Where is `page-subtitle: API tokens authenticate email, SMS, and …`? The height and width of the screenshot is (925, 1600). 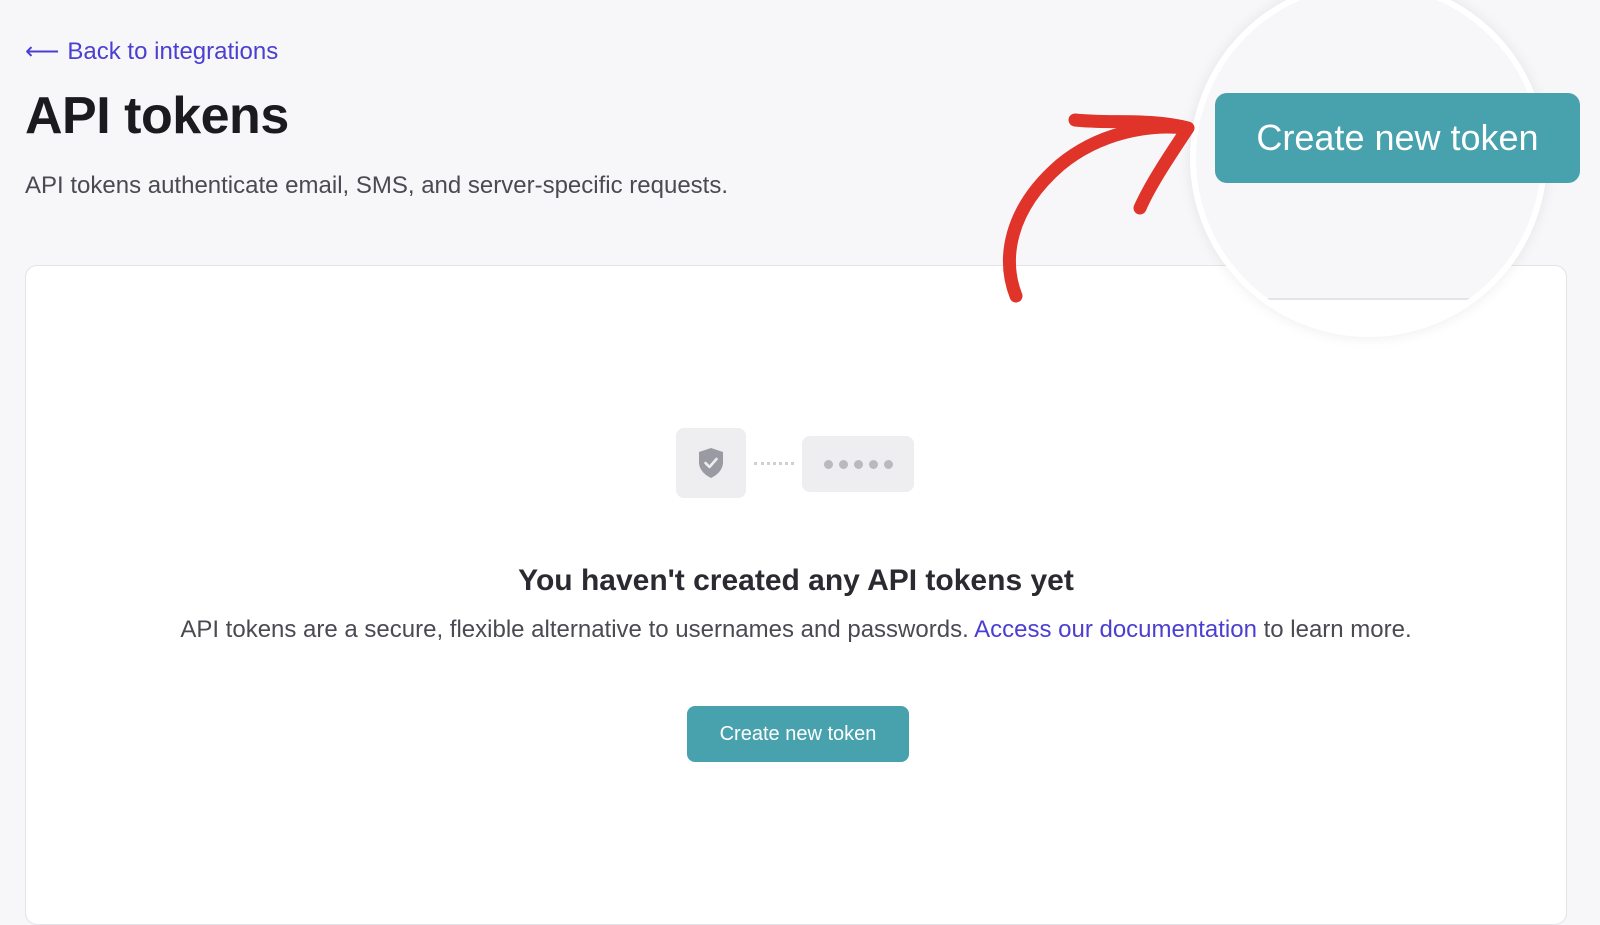 page-subtitle: API tokens authenticate email, SMS, and … is located at coordinates (376, 185).